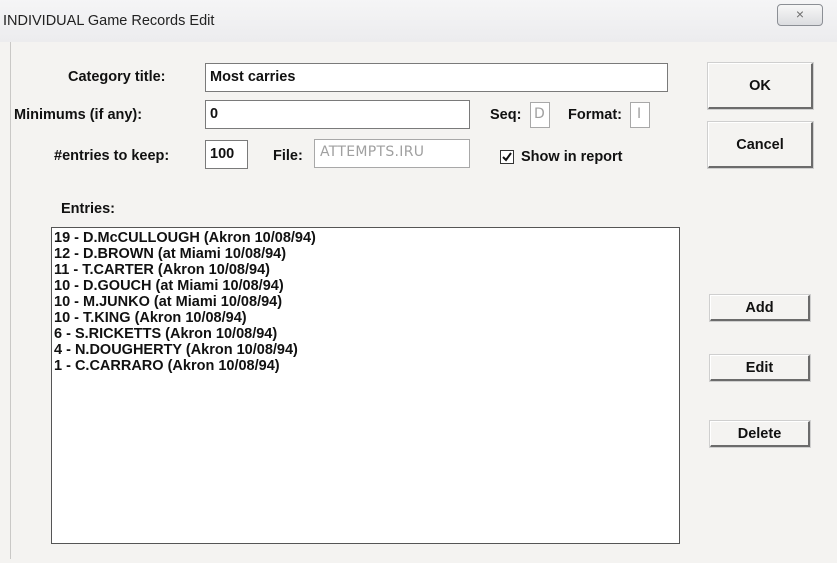  What do you see at coordinates (288, 156) in the screenshot?
I see `file-label: File:` at bounding box center [288, 156].